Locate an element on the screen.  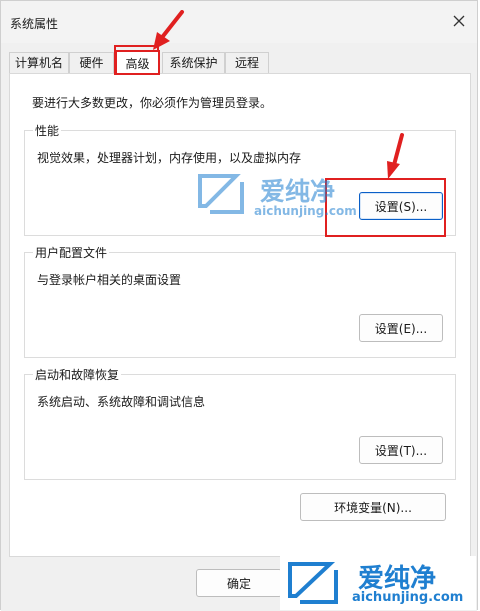
ok-button: 确定 is located at coordinates (239, 583).